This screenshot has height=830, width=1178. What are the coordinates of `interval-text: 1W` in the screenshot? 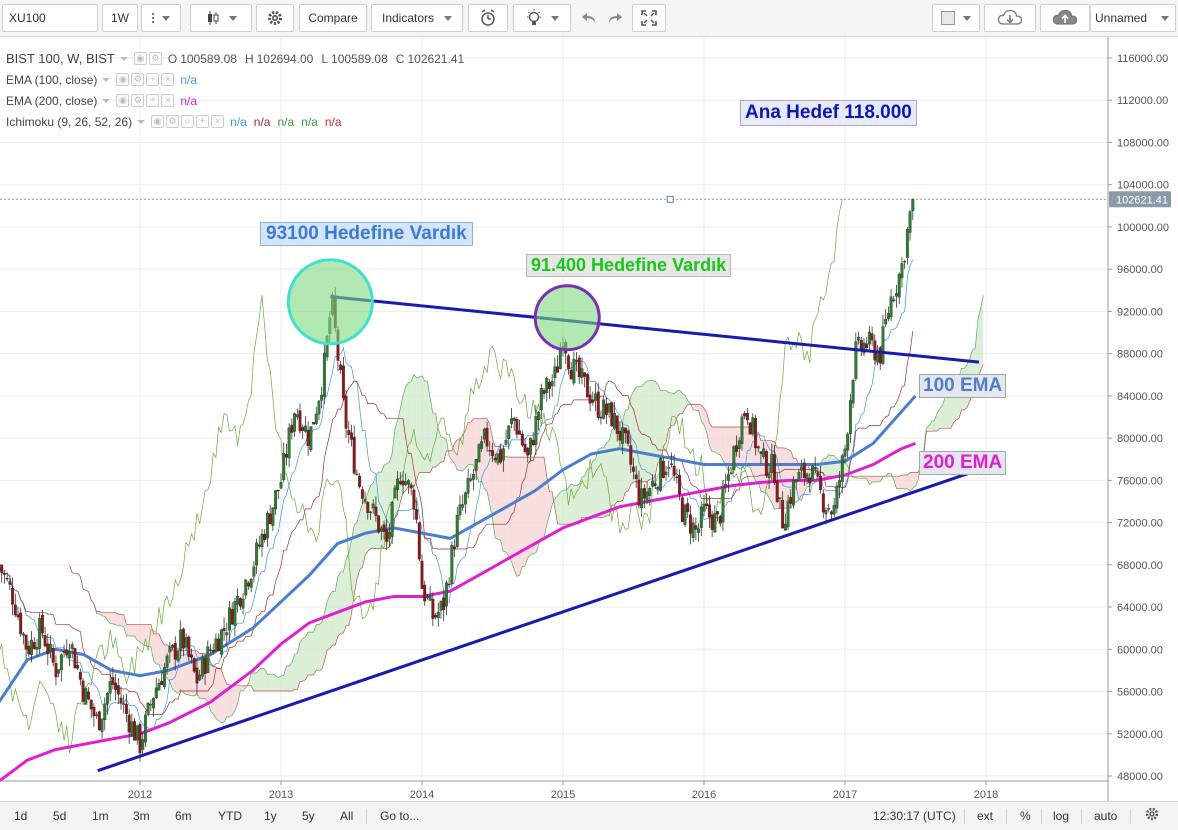 It's located at (120, 18).